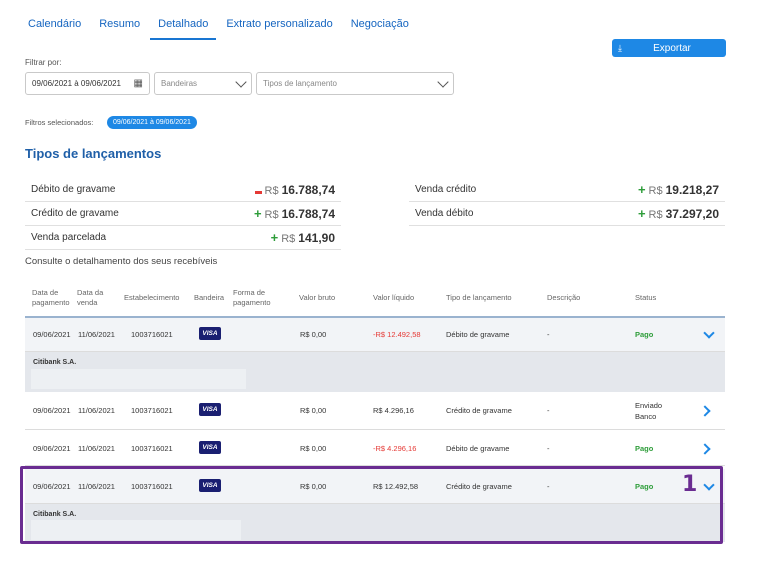  I want to click on export-button-label: Exportar, so click(672, 48).